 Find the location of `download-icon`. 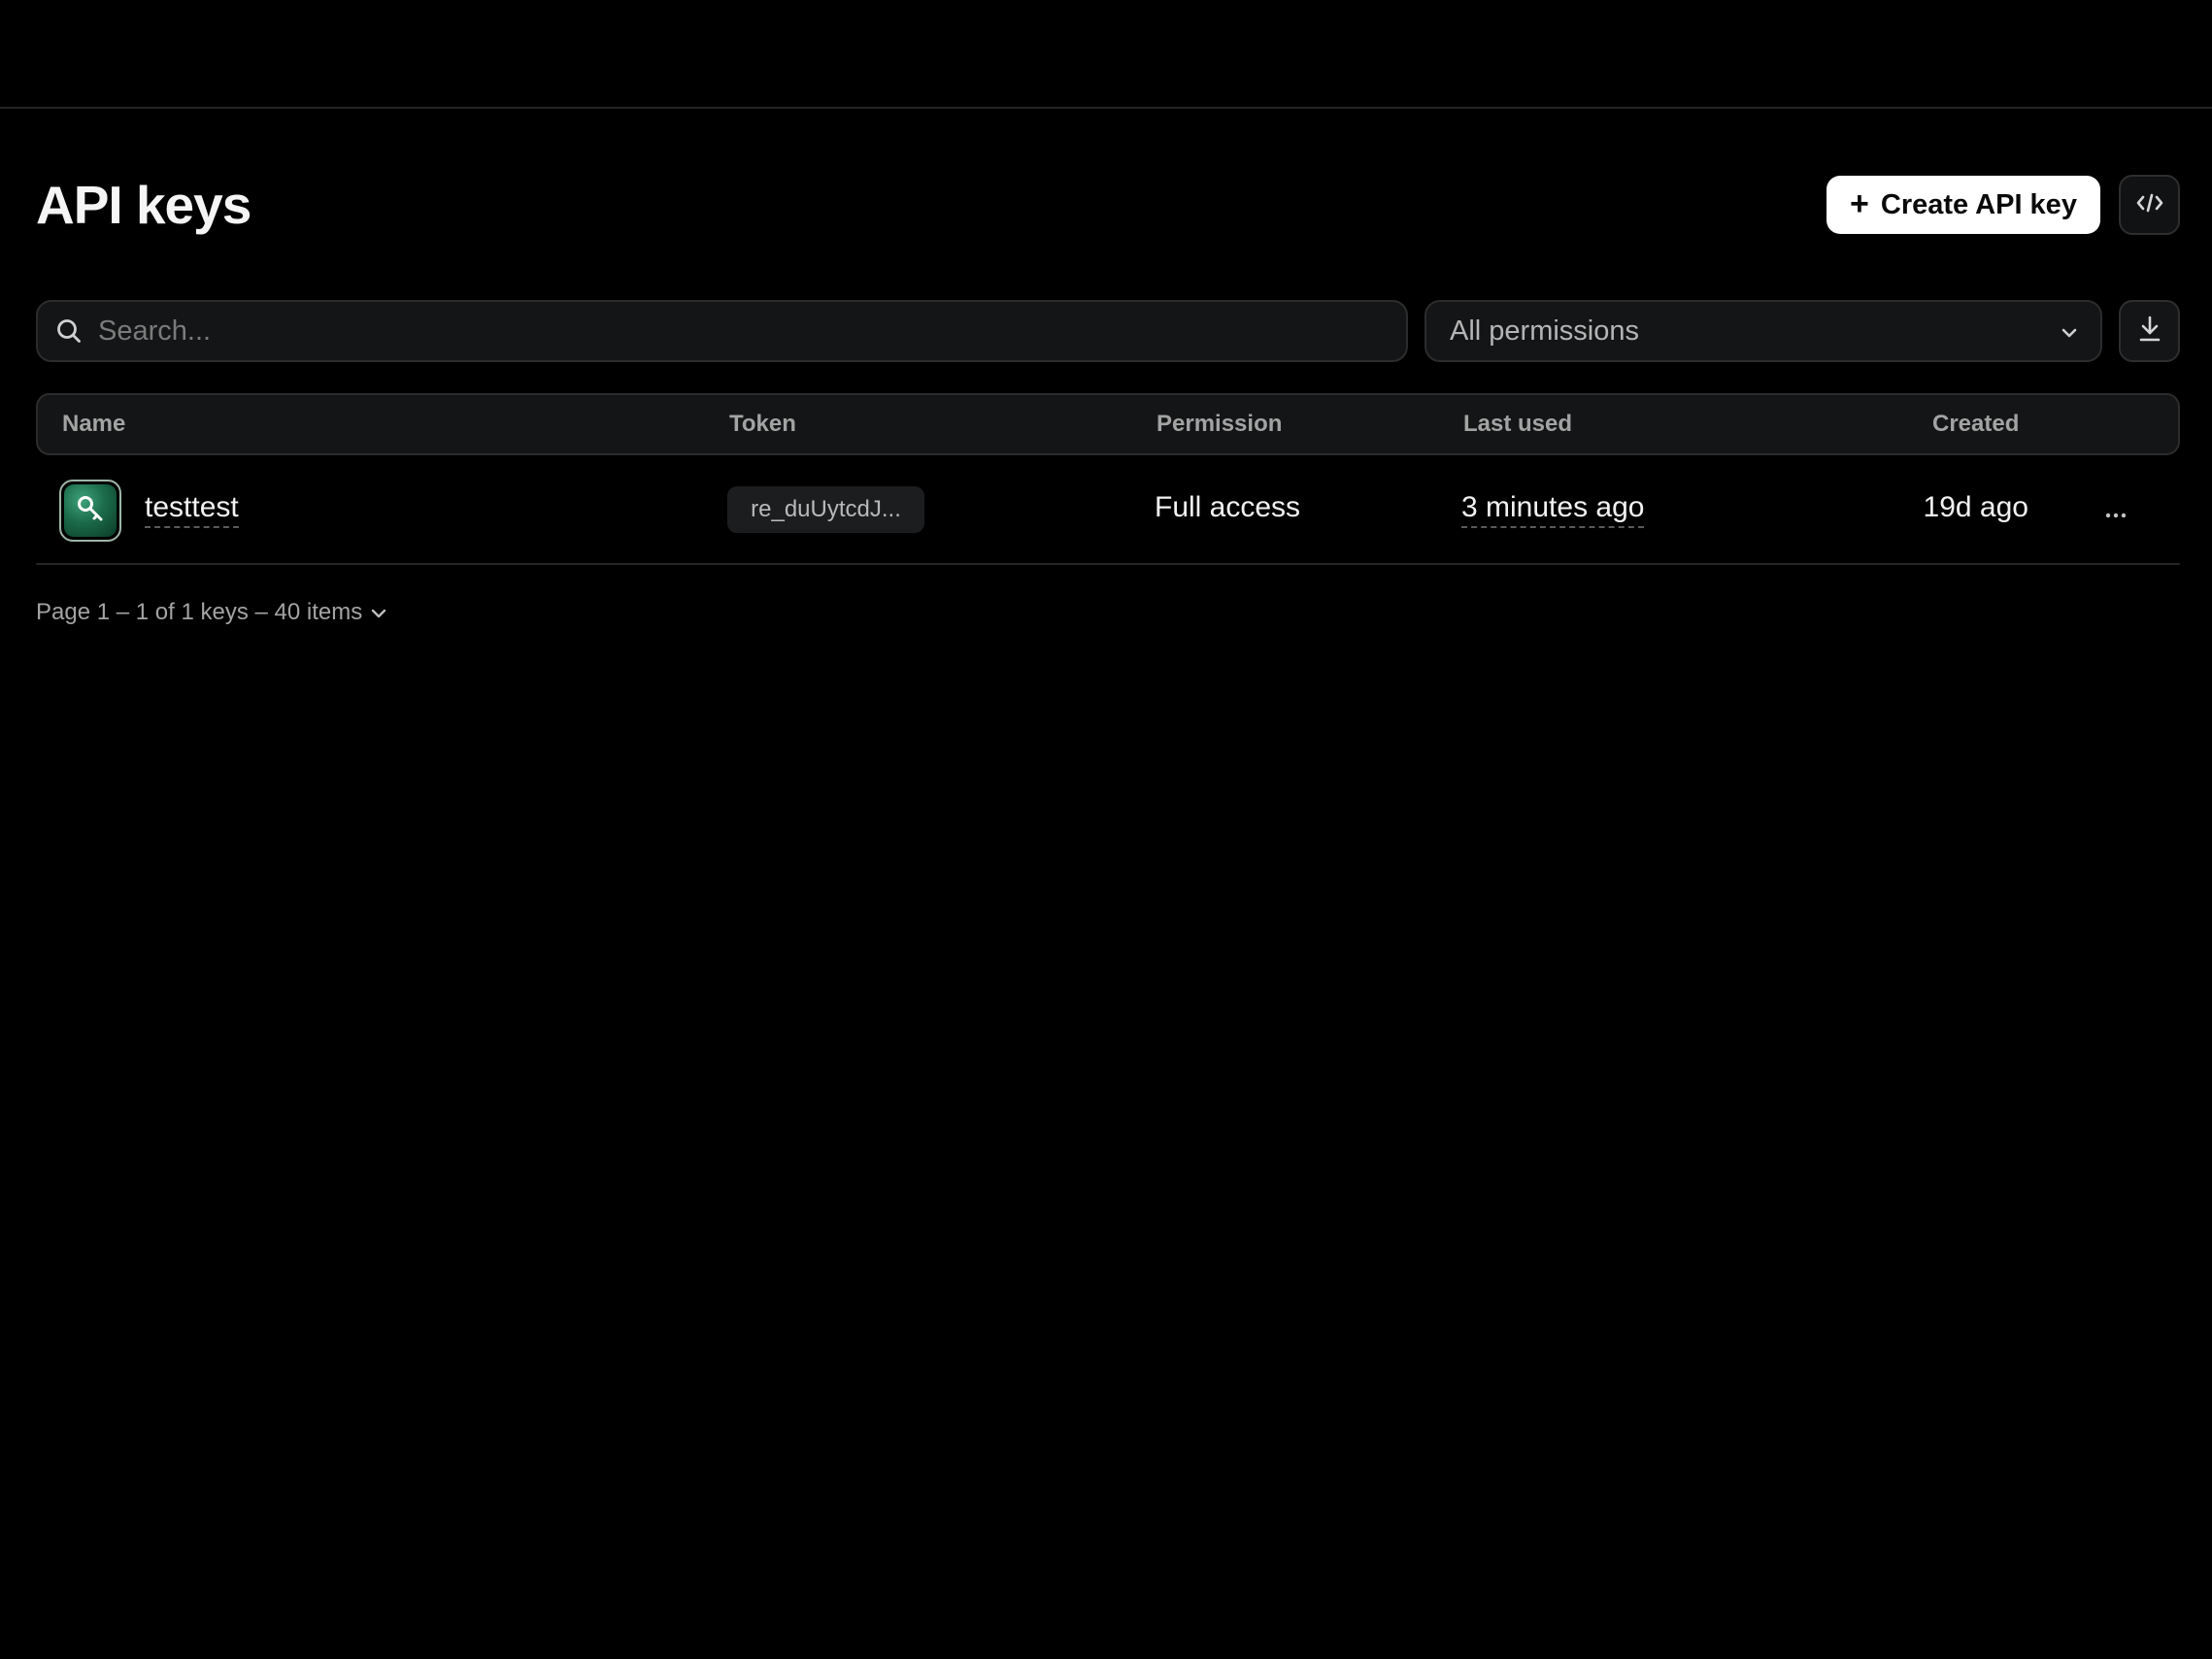

download-icon is located at coordinates (2149, 331).